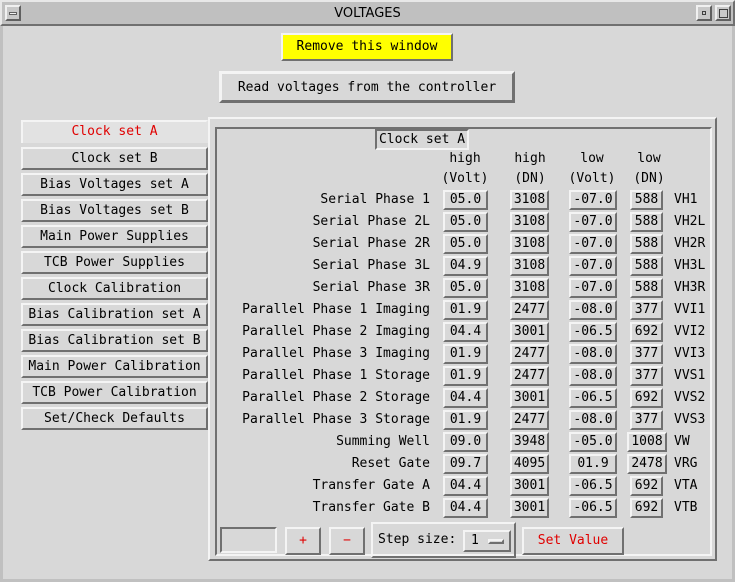  Describe the element at coordinates (114, 210) in the screenshot. I see `tab-bias-voltages-set-b: Bias Voltages set B` at that location.